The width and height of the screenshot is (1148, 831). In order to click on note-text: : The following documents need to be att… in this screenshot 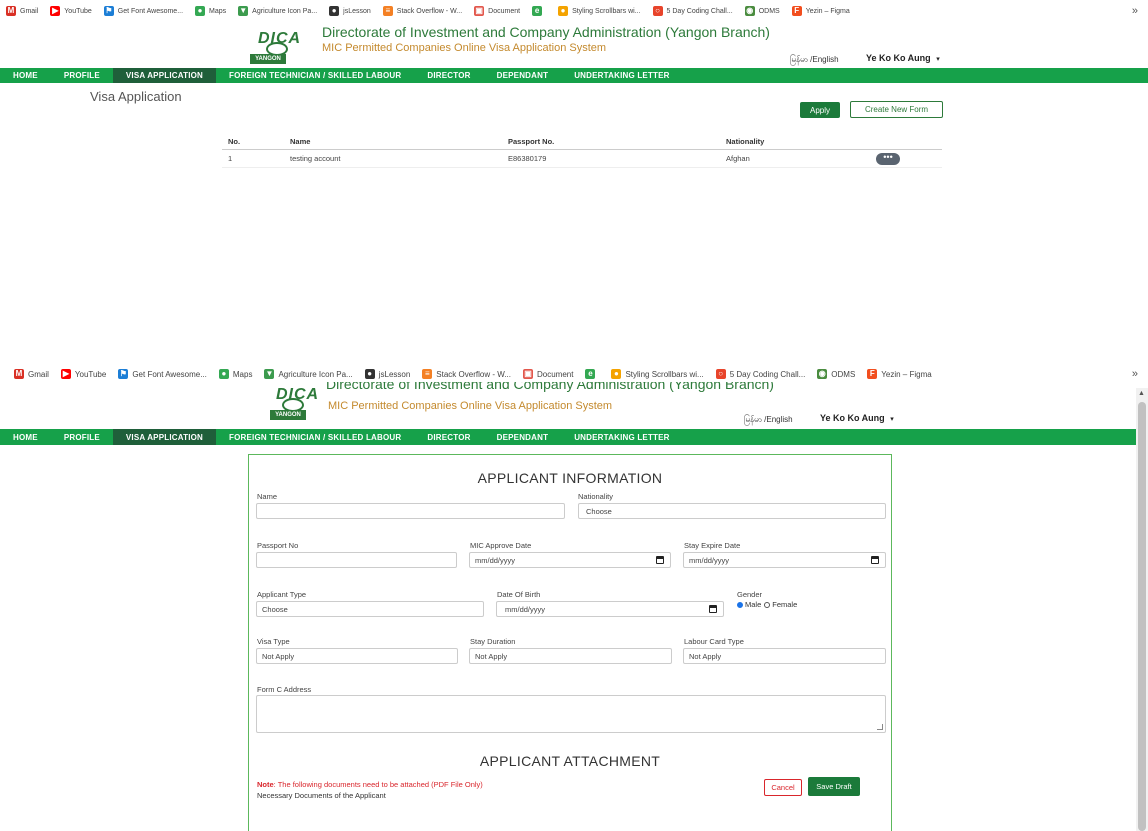, I will do `click(378, 784)`.